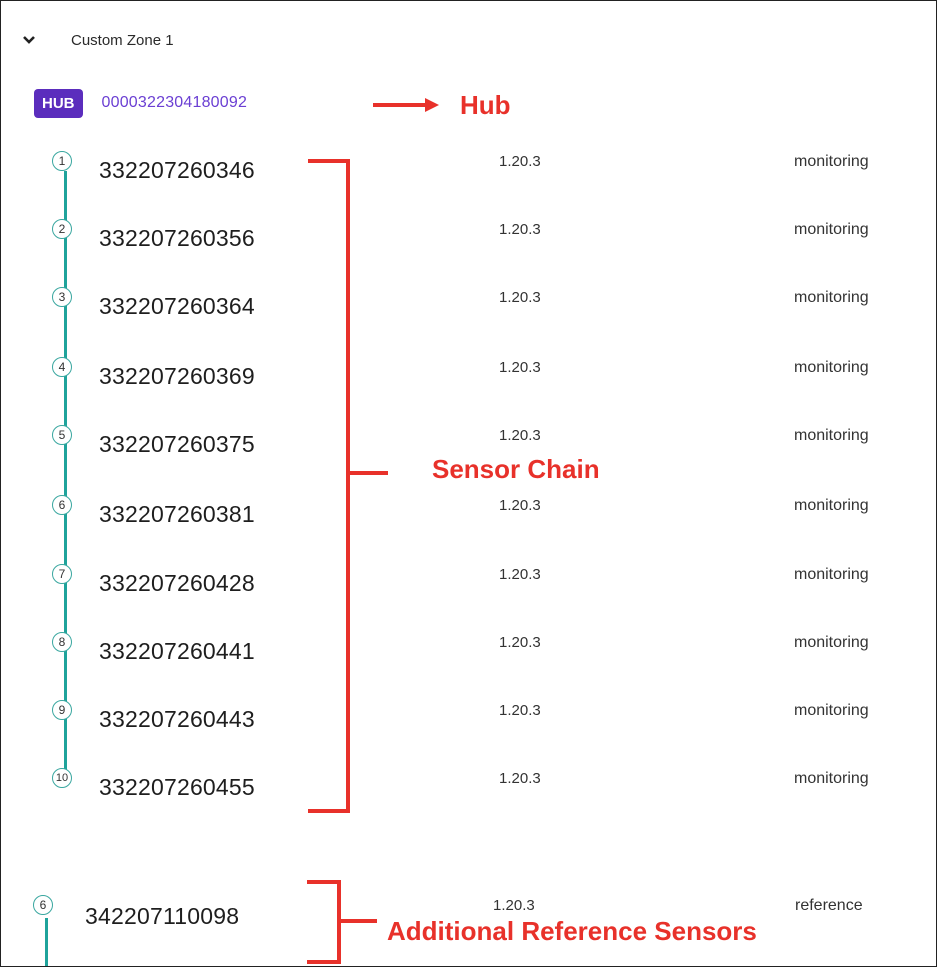 The width and height of the screenshot is (937, 967). What do you see at coordinates (62, 161) in the screenshot?
I see `sensor-index-badge: 1` at bounding box center [62, 161].